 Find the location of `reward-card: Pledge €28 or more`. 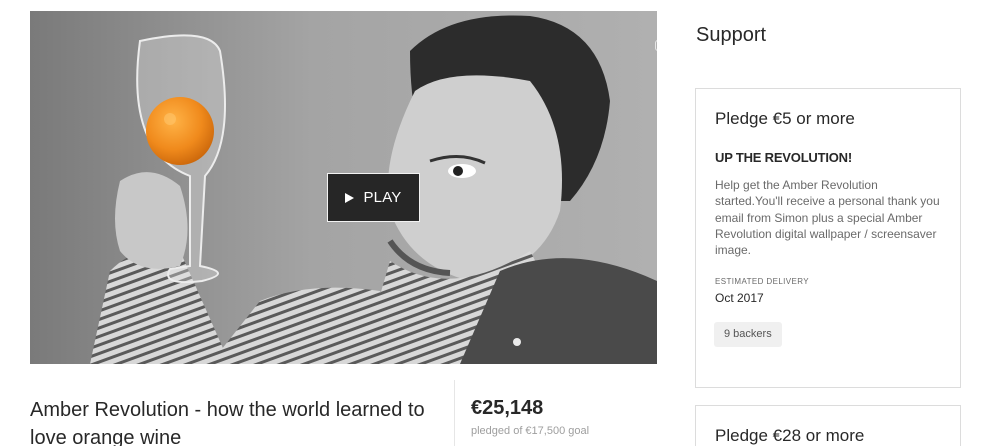

reward-card: Pledge €28 or more is located at coordinates (828, 425).